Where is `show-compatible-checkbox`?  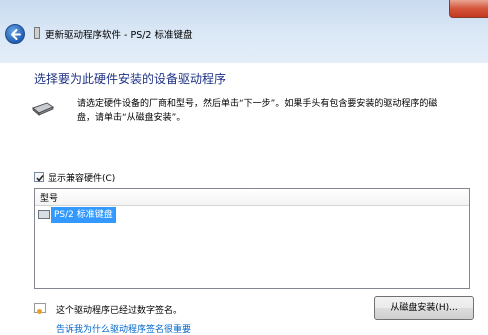 show-compatible-checkbox is located at coordinates (39, 177).